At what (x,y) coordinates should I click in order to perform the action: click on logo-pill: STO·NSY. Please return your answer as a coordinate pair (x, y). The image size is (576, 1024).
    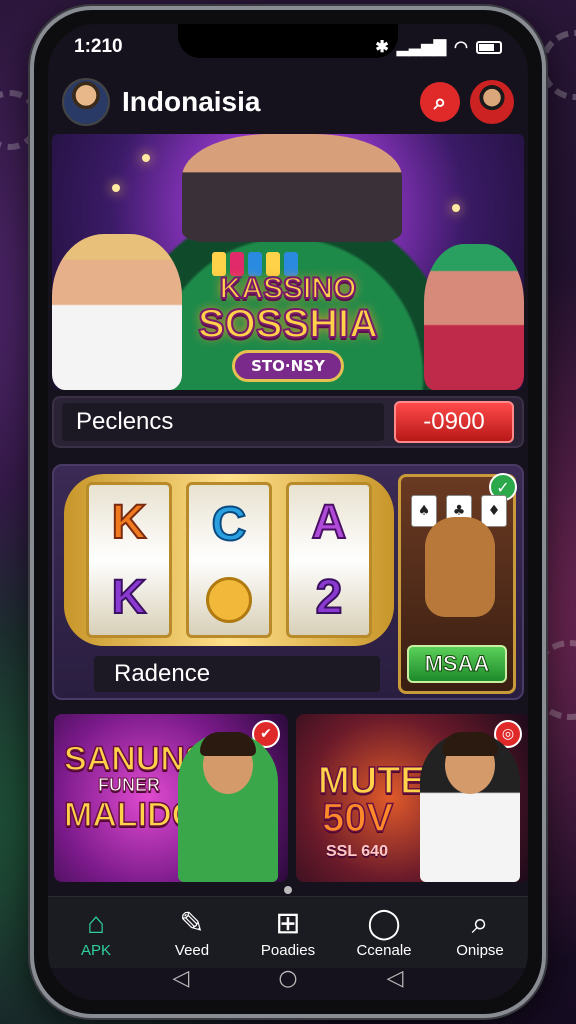
    Looking at the image, I should click on (288, 366).